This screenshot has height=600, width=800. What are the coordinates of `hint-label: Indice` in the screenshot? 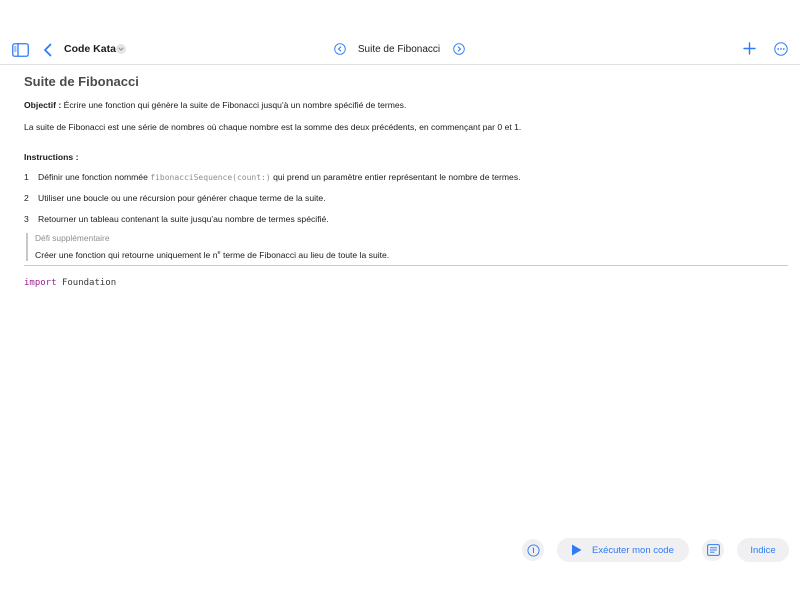 It's located at (763, 550).